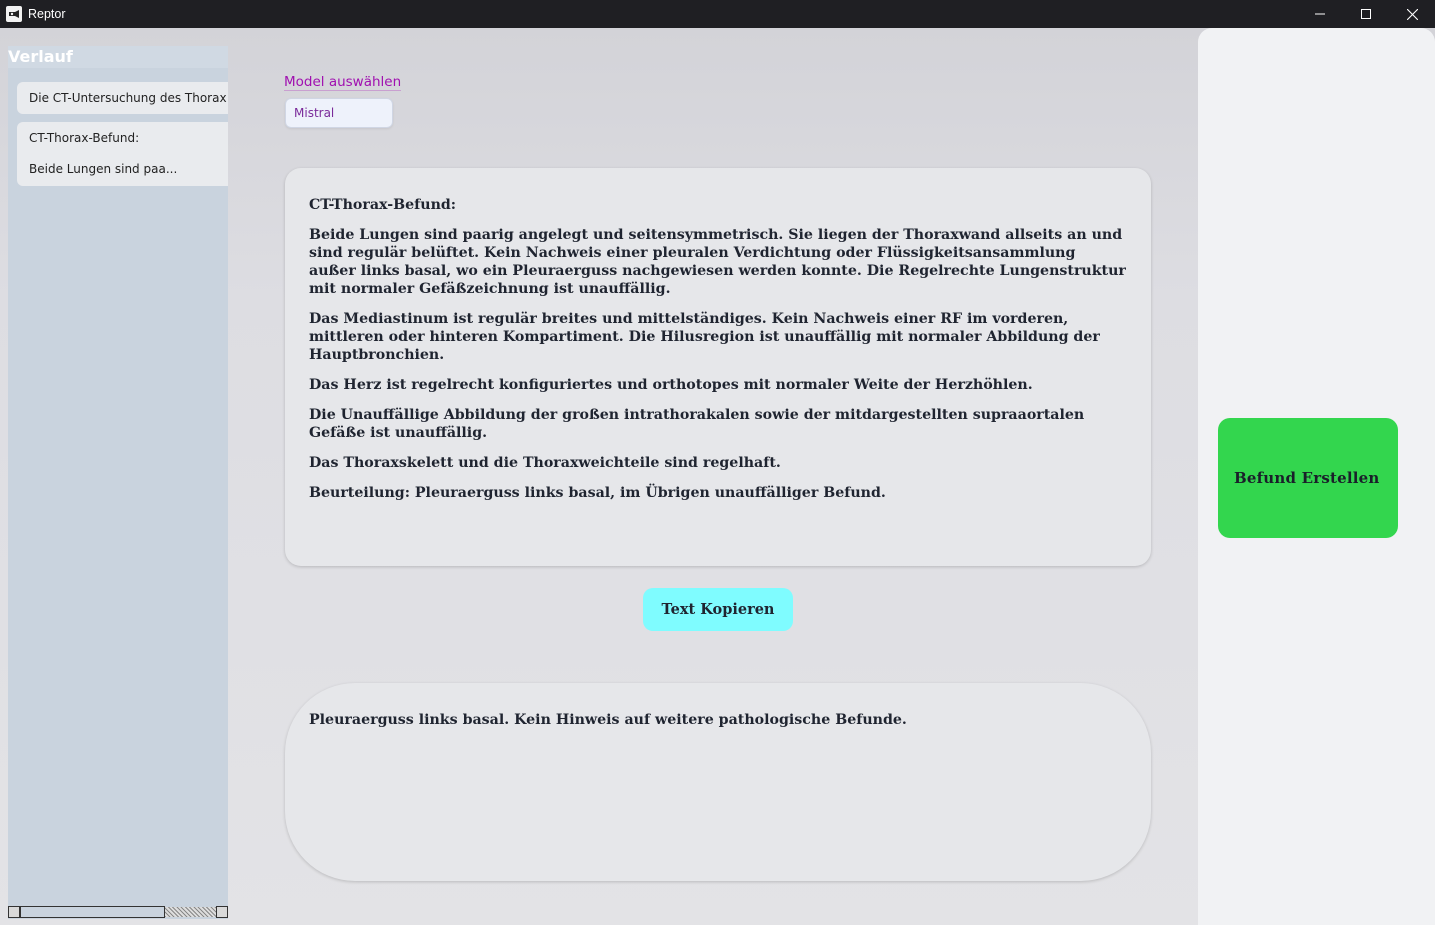 This screenshot has width=1435, height=925. I want to click on maximize-icon, so click(1366, 14).